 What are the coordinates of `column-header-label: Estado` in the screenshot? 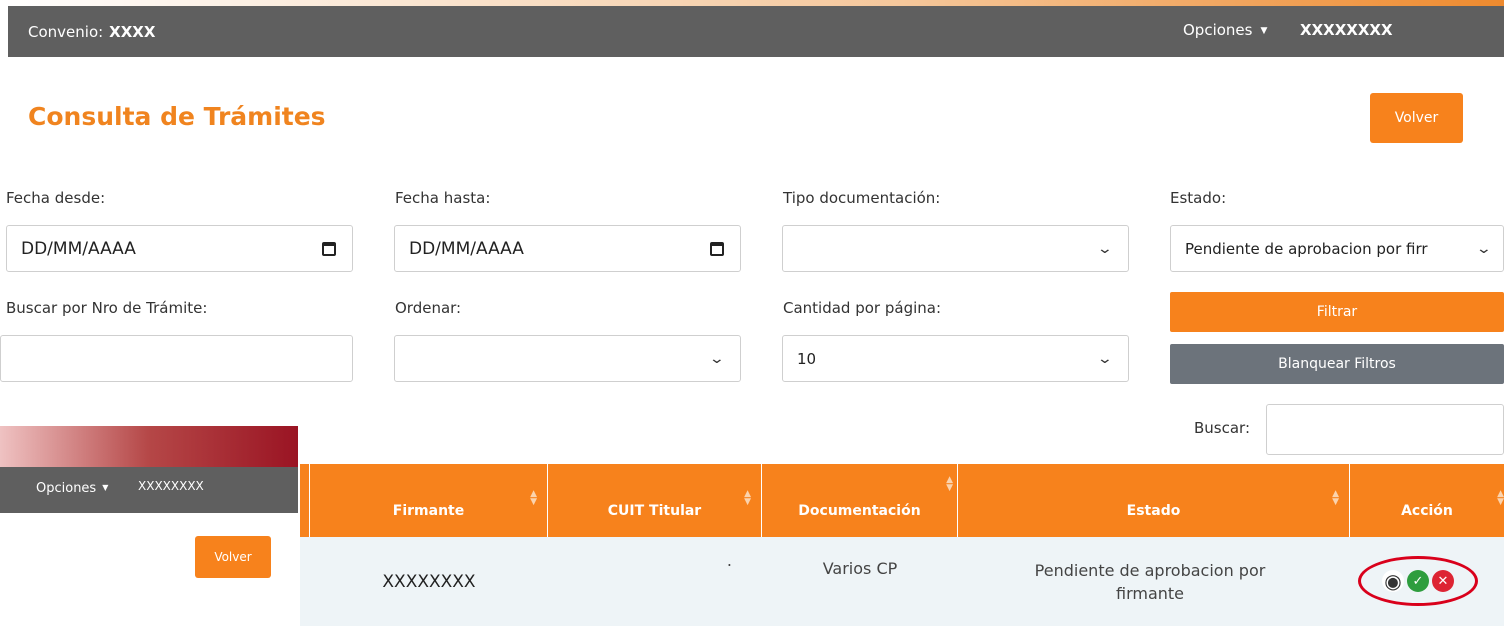 It's located at (1153, 511).